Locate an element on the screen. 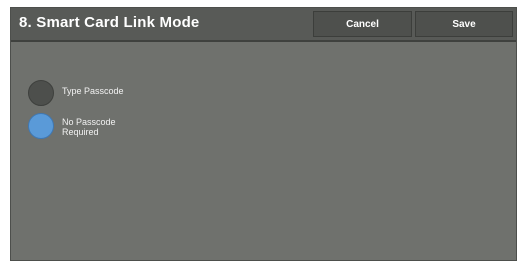  option-no-passcode-required: No Passcode Required is located at coordinates (108, 128).